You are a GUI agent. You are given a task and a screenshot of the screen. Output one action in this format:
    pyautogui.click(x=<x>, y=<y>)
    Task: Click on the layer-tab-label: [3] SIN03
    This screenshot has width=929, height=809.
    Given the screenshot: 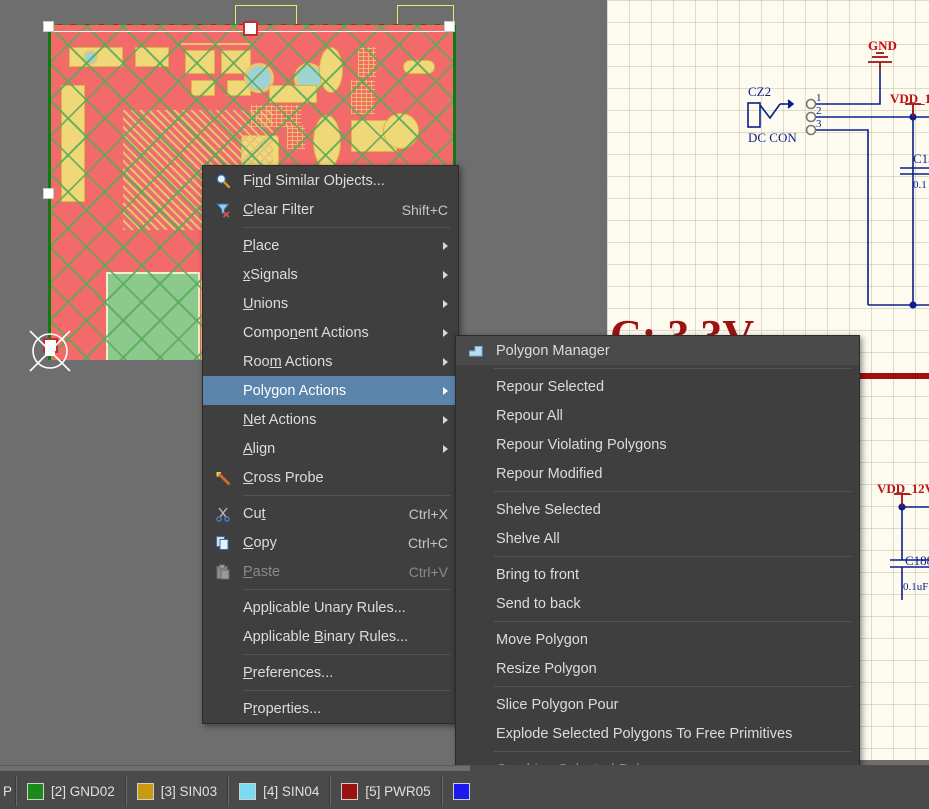 What is the action you would take?
    pyautogui.click(x=189, y=791)
    